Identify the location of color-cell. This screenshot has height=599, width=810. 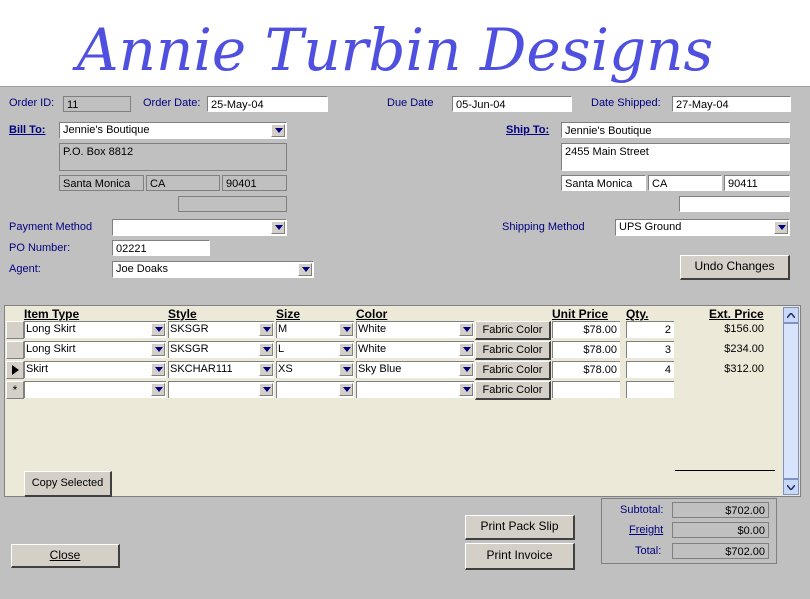
(415, 389).